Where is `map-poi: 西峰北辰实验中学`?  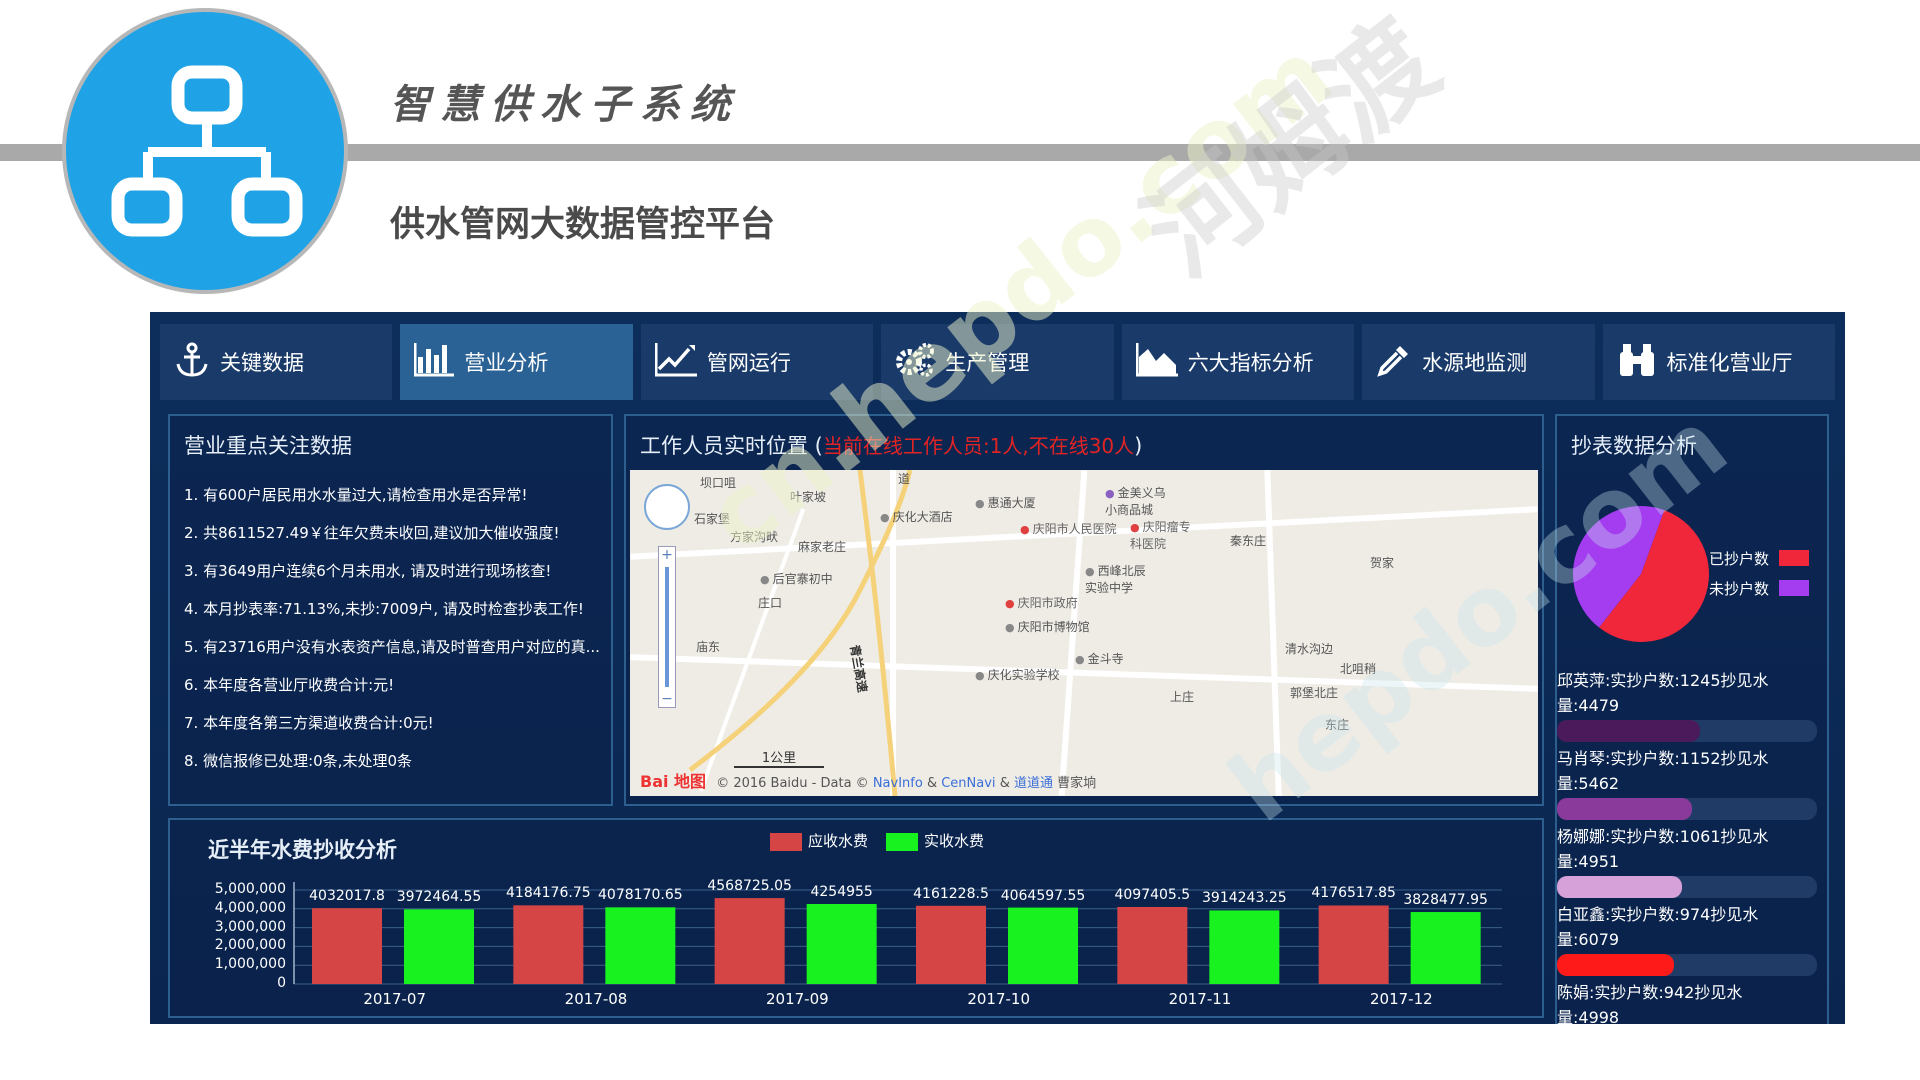
map-poi: 西峰北辰实验中学 is located at coordinates (1120, 579).